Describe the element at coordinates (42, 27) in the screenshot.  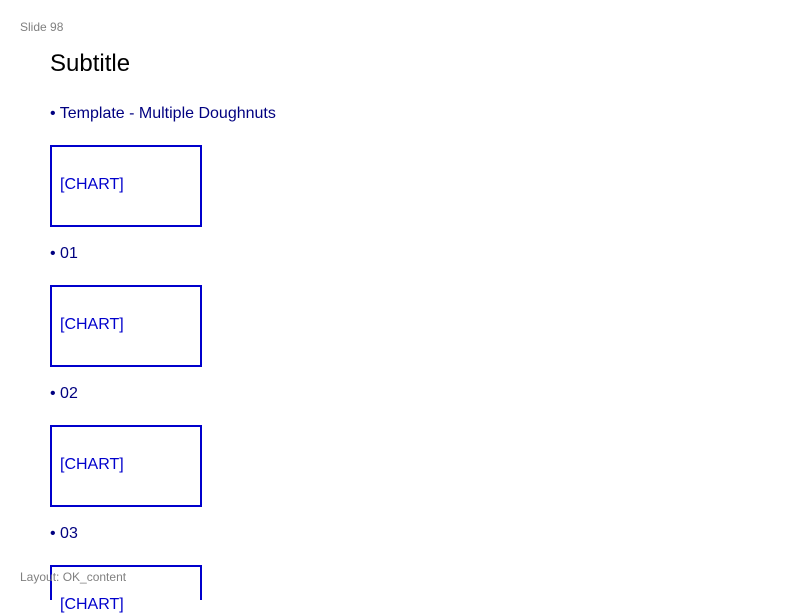
I see `slide-number-label: Slide 98` at that location.